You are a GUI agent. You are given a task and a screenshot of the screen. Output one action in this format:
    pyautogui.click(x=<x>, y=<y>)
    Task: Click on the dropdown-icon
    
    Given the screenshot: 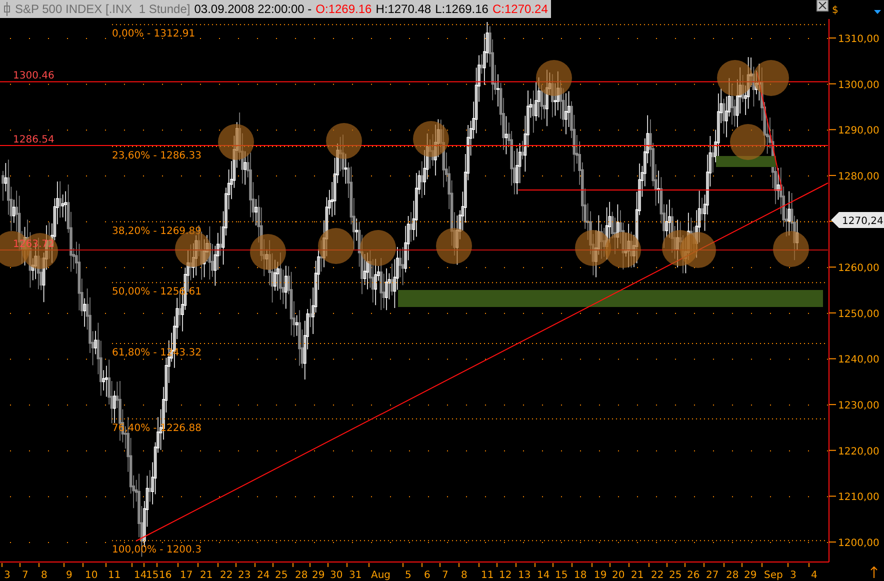 What is the action you would take?
    pyautogui.click(x=877, y=12)
    